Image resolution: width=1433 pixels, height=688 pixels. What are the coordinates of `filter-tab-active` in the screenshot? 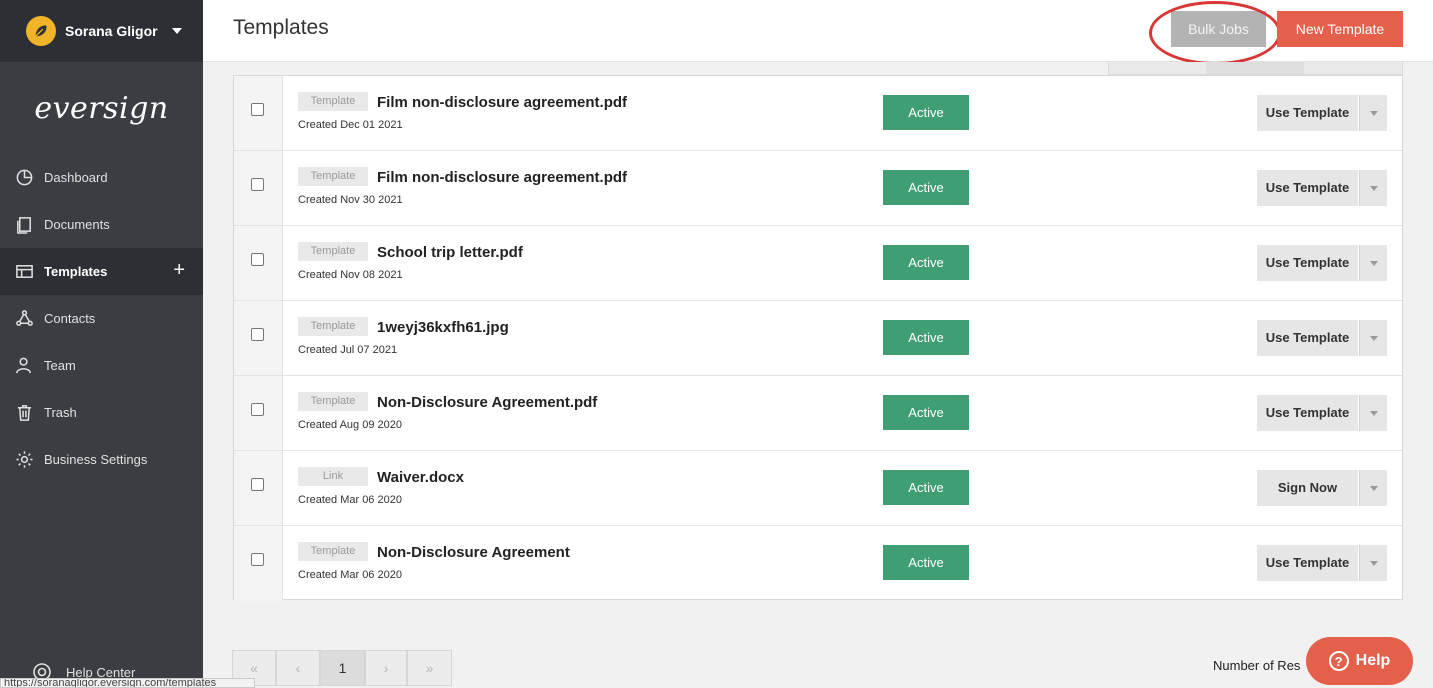 It's located at (1255, 68).